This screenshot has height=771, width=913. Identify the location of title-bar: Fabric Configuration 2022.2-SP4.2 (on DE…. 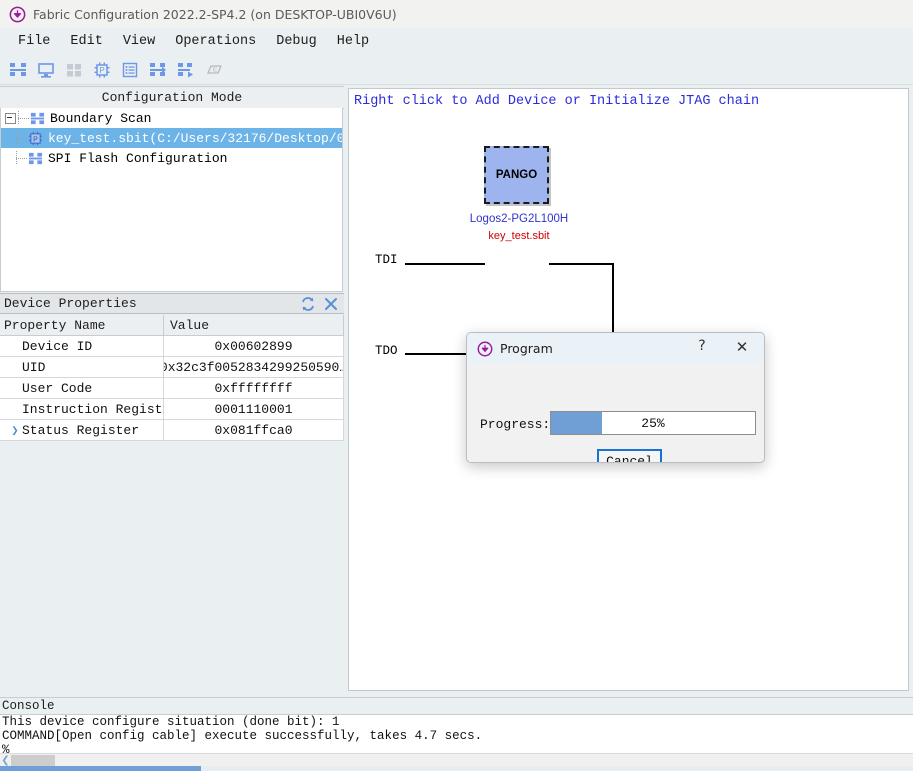
(456, 14).